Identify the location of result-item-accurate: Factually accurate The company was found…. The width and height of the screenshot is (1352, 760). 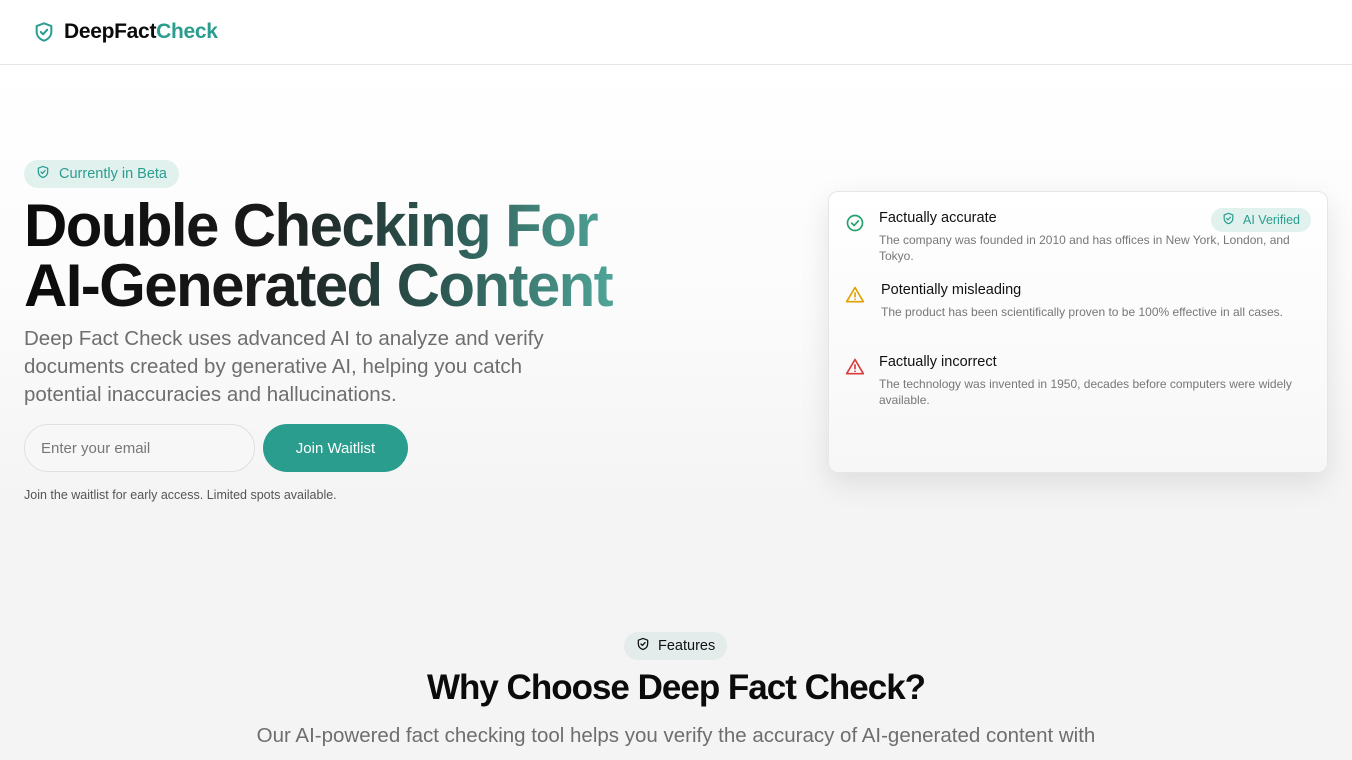
(1075, 241).